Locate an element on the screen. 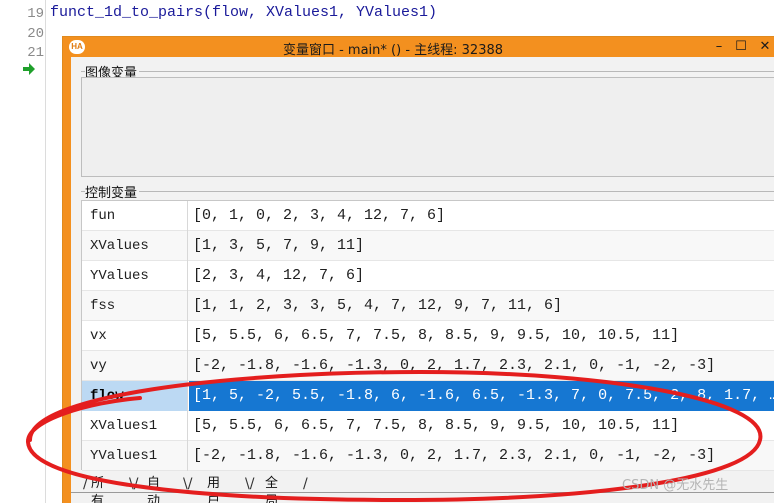  var-name: flow is located at coordinates (135, 396).